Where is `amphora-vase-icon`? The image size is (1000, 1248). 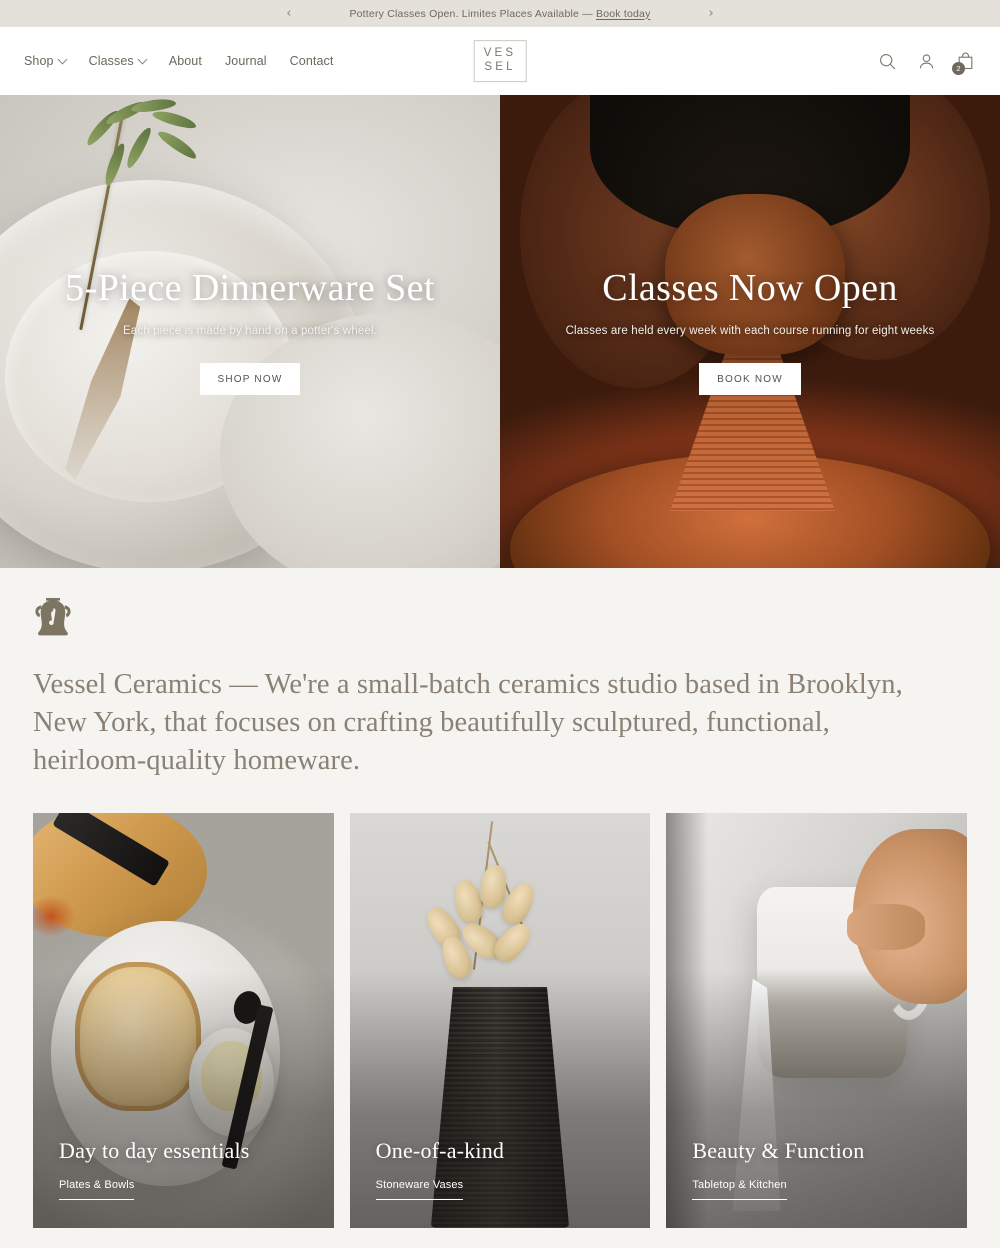
amphora-vase-icon is located at coordinates (53, 617).